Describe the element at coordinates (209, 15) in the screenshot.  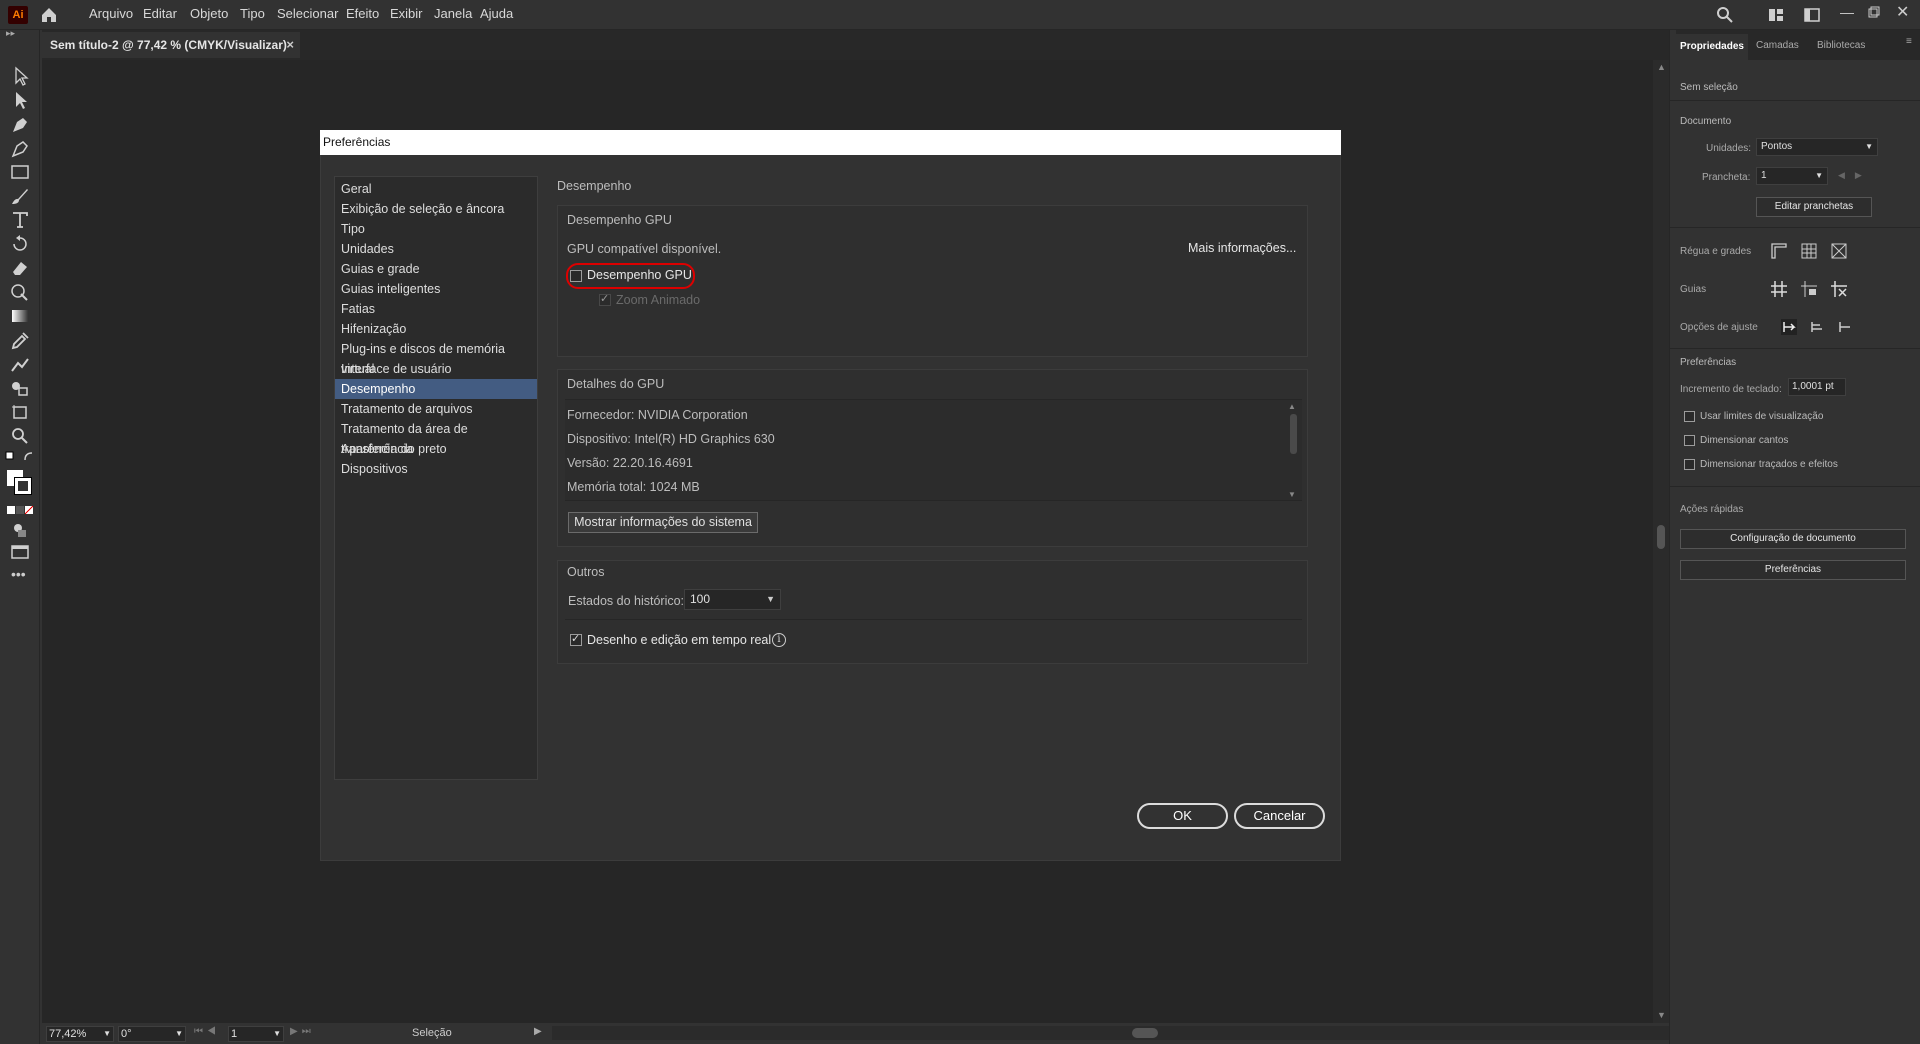
I see `menu-objeto: Objeto` at that location.